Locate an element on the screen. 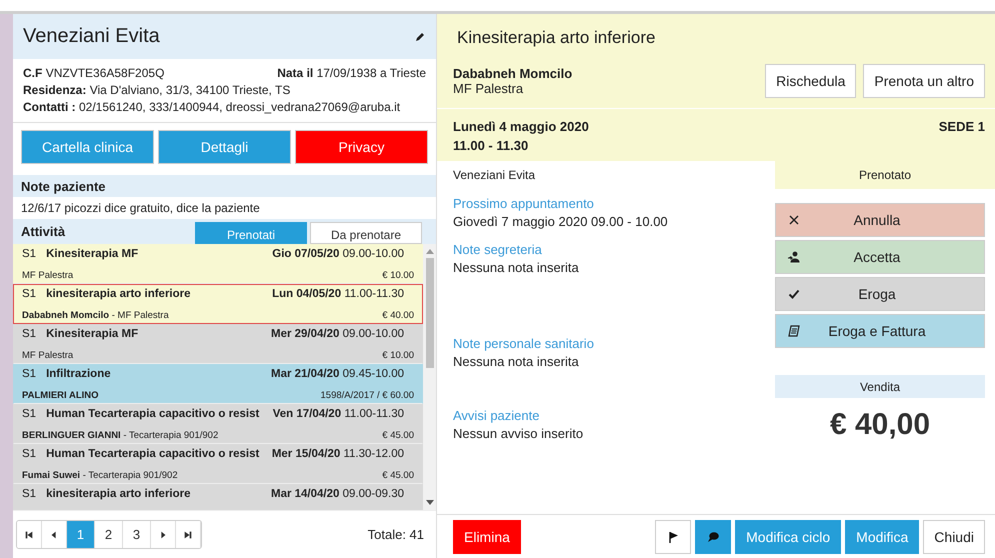 This screenshot has width=995, height=558. site-label: SEDE 1 is located at coordinates (961, 127).